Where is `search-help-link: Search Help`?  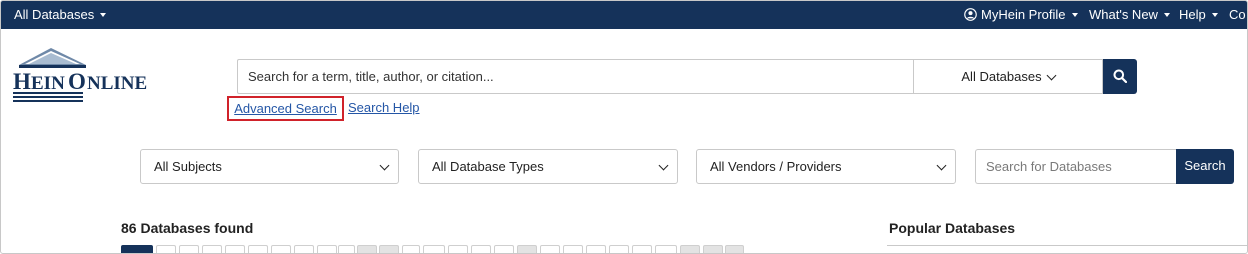 search-help-link: Search Help is located at coordinates (384, 107).